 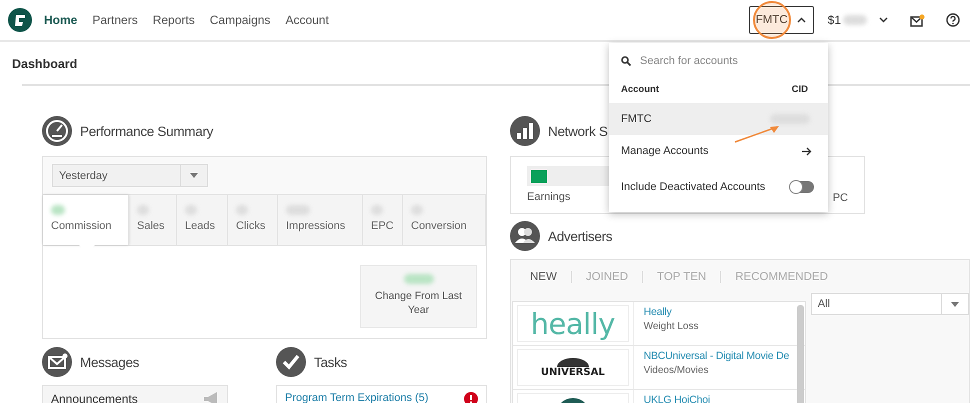 I want to click on change-label: Change From Last Year, so click(x=418, y=303).